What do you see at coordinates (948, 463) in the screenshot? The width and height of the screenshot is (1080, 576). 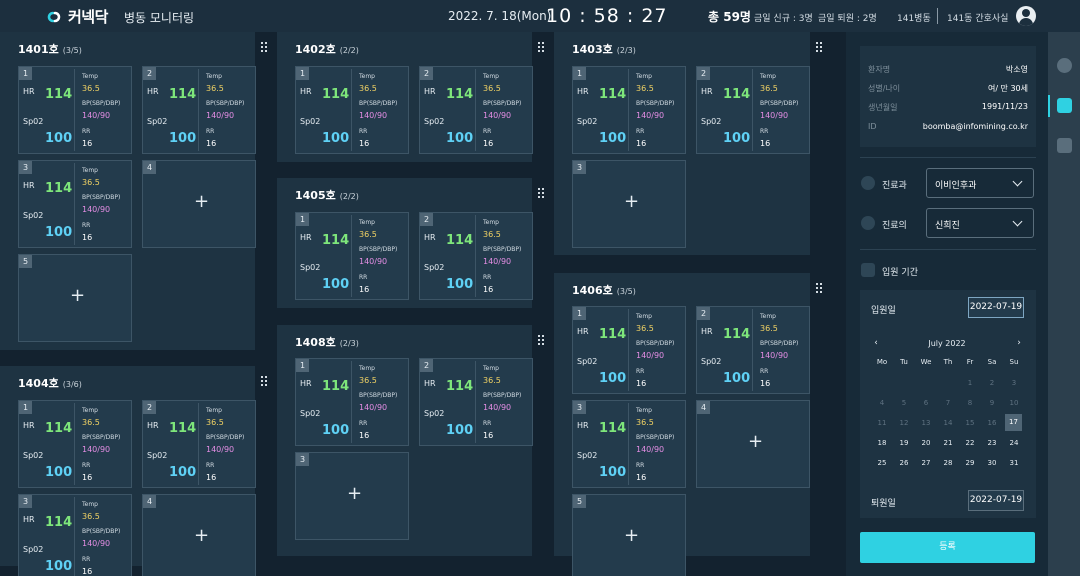 I see `calendar-day: 28` at bounding box center [948, 463].